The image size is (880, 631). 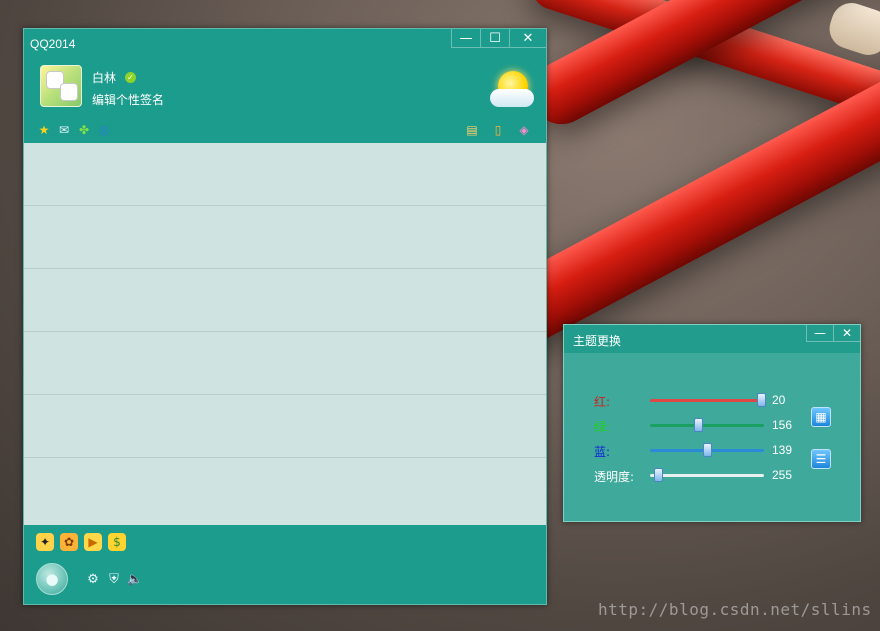 I want to click on green-label: 绿:, so click(x=602, y=427).